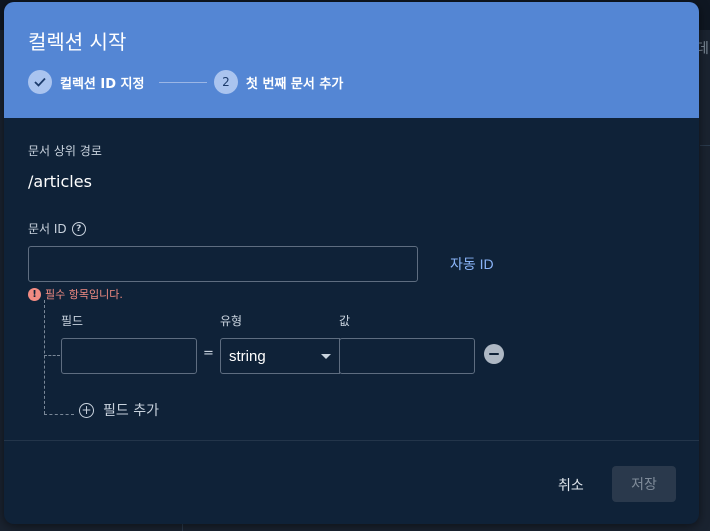 The height and width of the screenshot is (531, 710). I want to click on step-2: 2 첫 번째 문서 추가, so click(278, 82).